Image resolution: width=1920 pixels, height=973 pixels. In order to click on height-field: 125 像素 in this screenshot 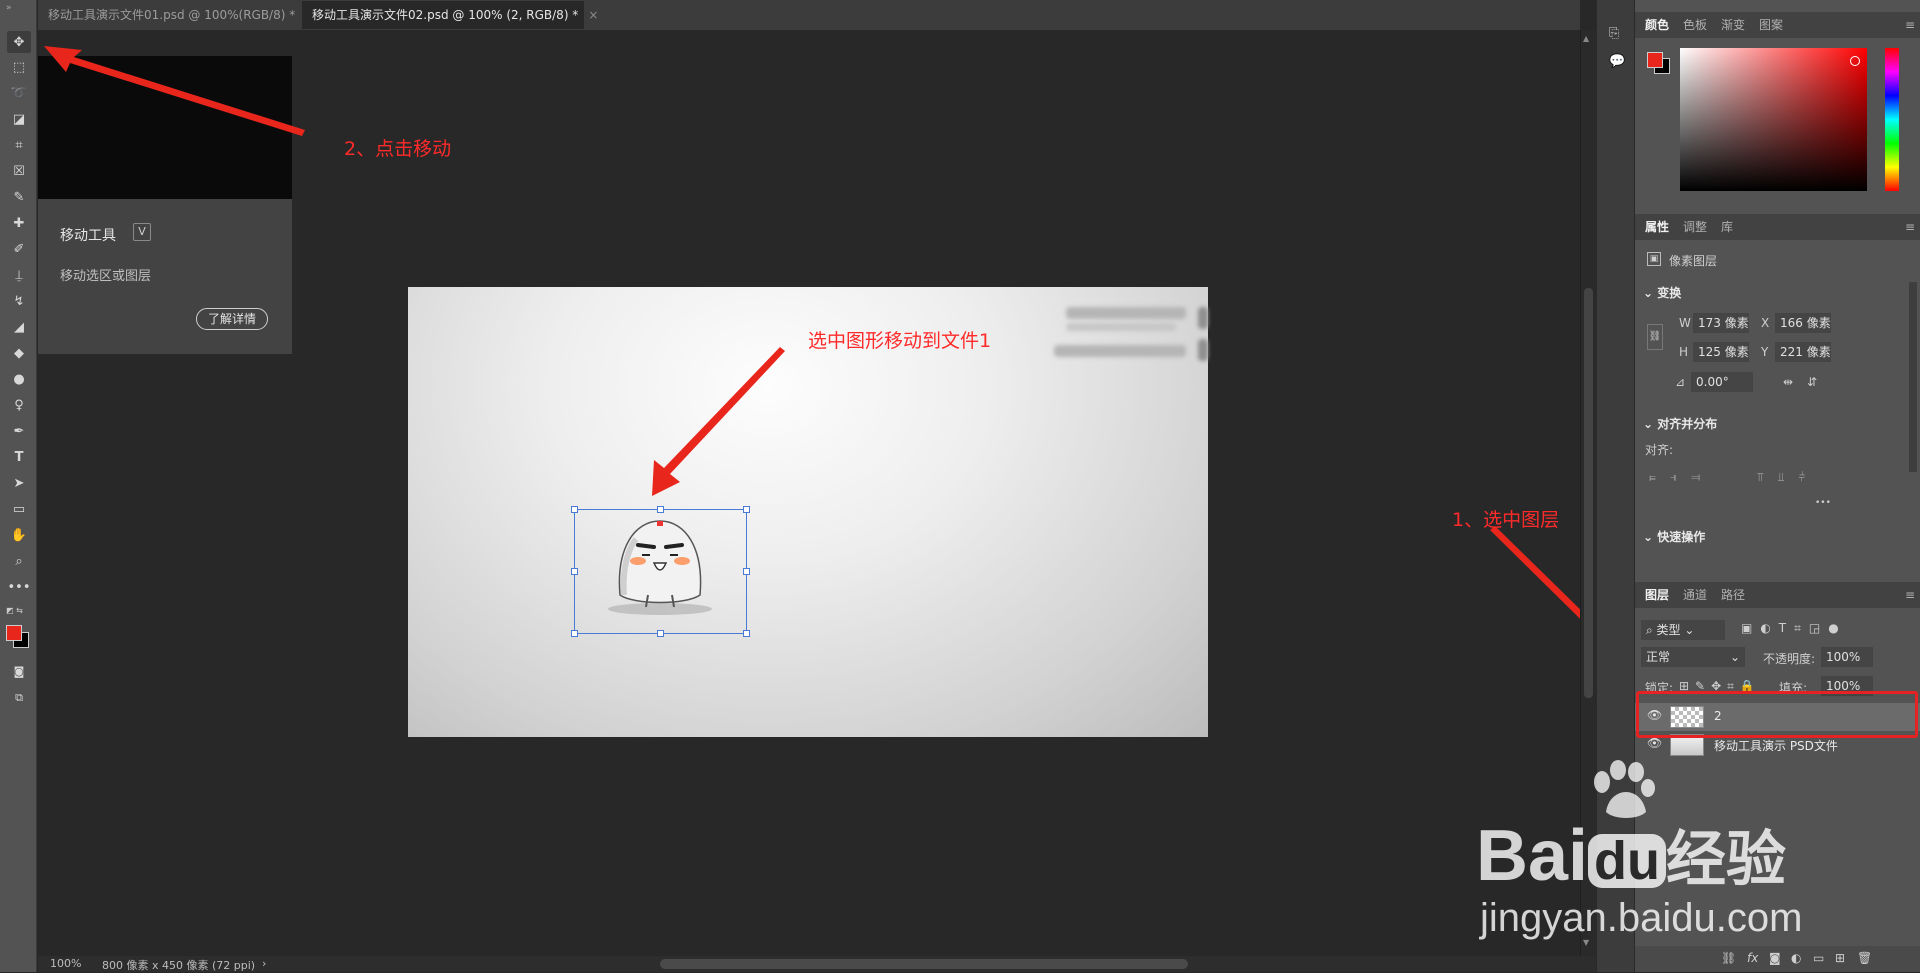, I will do `click(1721, 352)`.